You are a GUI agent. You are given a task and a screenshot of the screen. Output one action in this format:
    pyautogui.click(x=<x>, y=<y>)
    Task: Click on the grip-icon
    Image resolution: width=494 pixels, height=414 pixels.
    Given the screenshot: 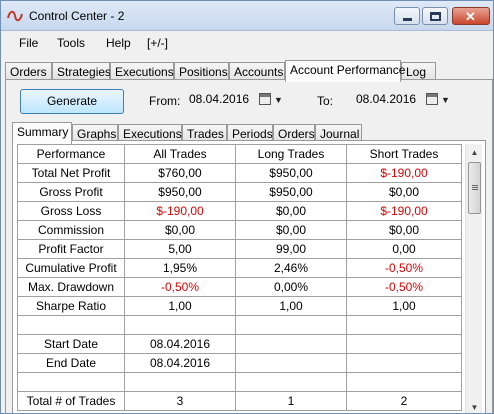 What is the action you would take?
    pyautogui.click(x=475, y=185)
    